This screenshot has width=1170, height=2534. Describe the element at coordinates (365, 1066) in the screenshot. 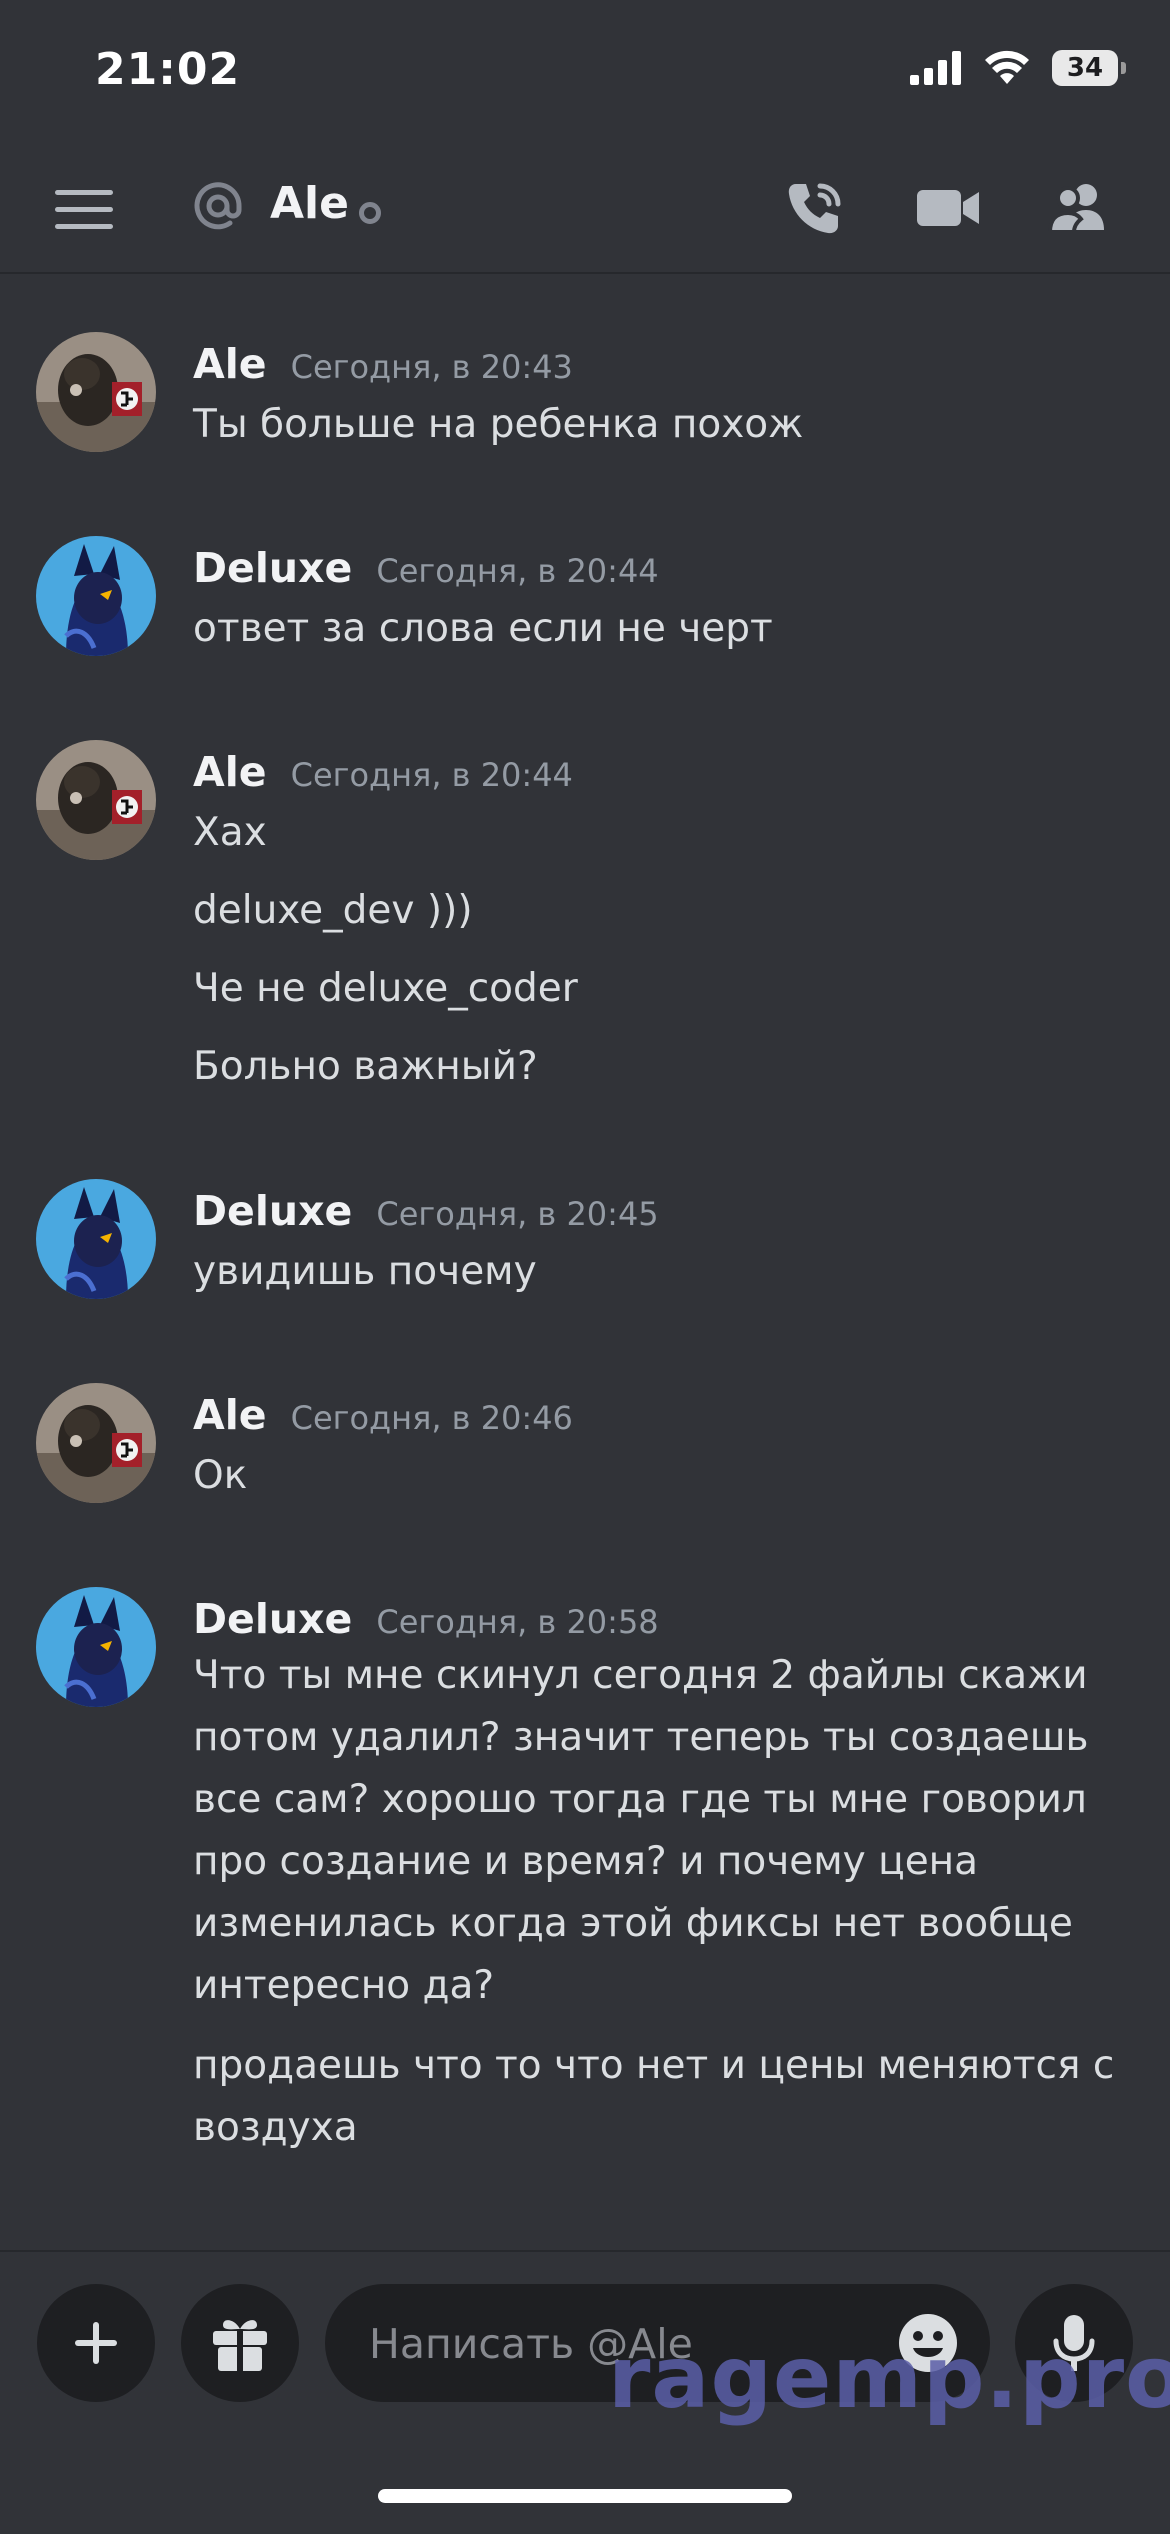

I see `message-text: Больно важный?` at that location.